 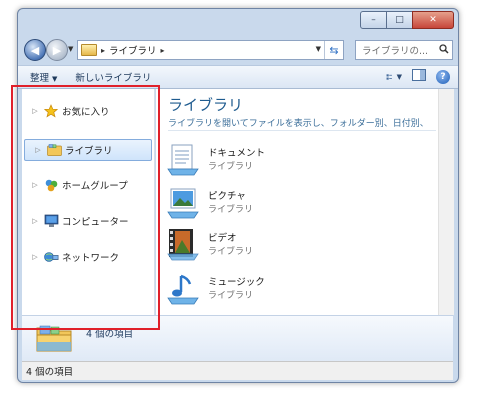 I want to click on library-item-pictures: ピクチャ ライブラリ, so click(x=296, y=204).